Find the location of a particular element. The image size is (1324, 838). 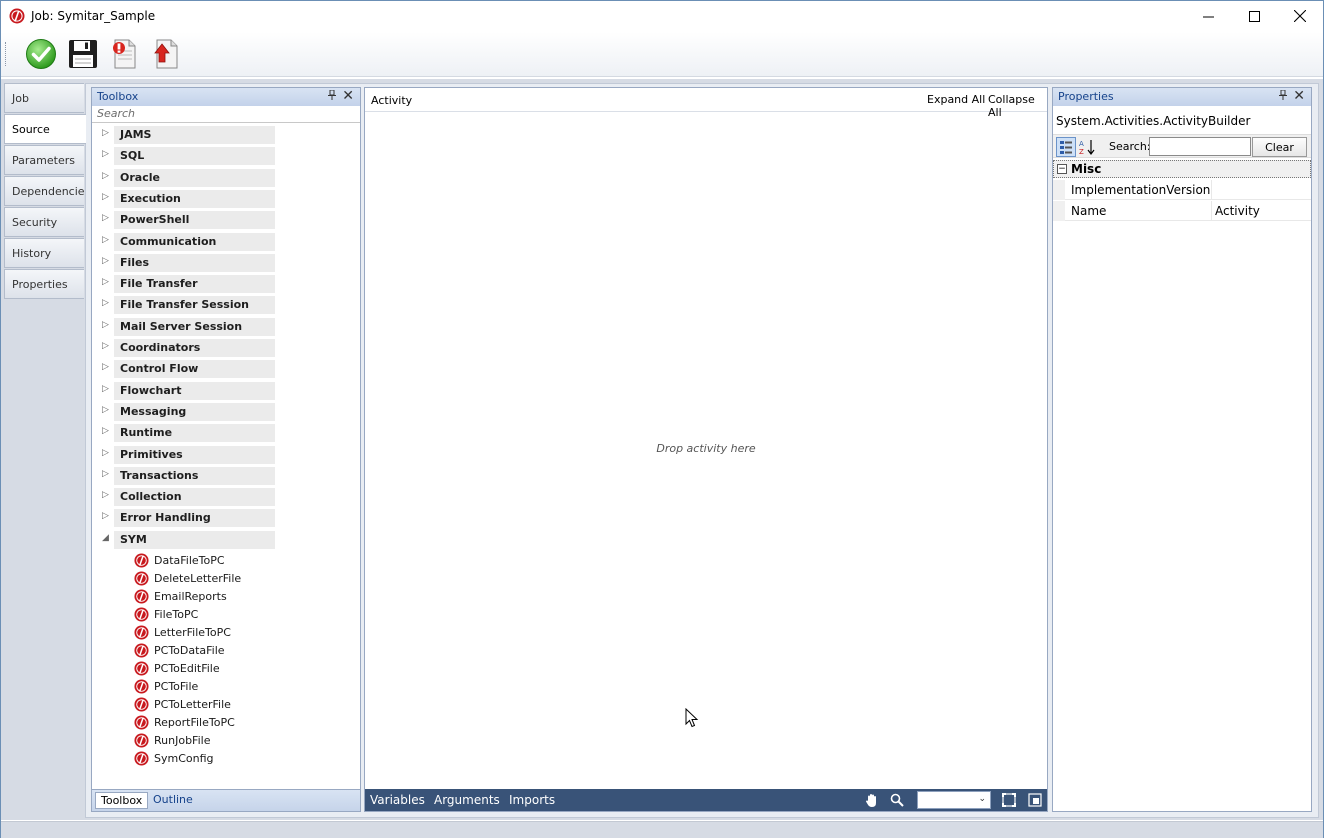

toolbox-category: ▷ Execution is located at coordinates (186, 199).